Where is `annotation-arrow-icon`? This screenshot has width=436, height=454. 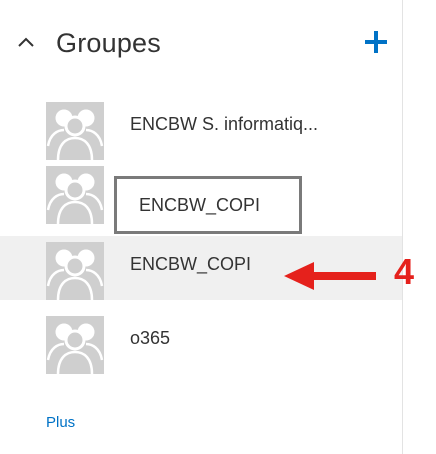 annotation-arrow-icon is located at coordinates (330, 276).